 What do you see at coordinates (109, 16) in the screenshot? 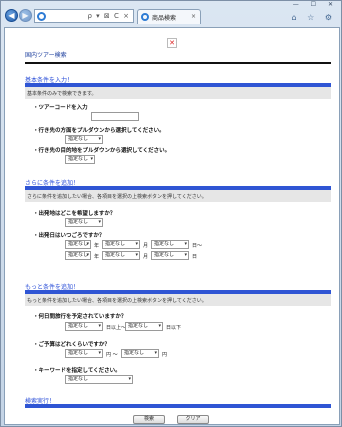
I see `address-bar-icons: ρ ▾ ⊠ C ×` at bounding box center [109, 16].